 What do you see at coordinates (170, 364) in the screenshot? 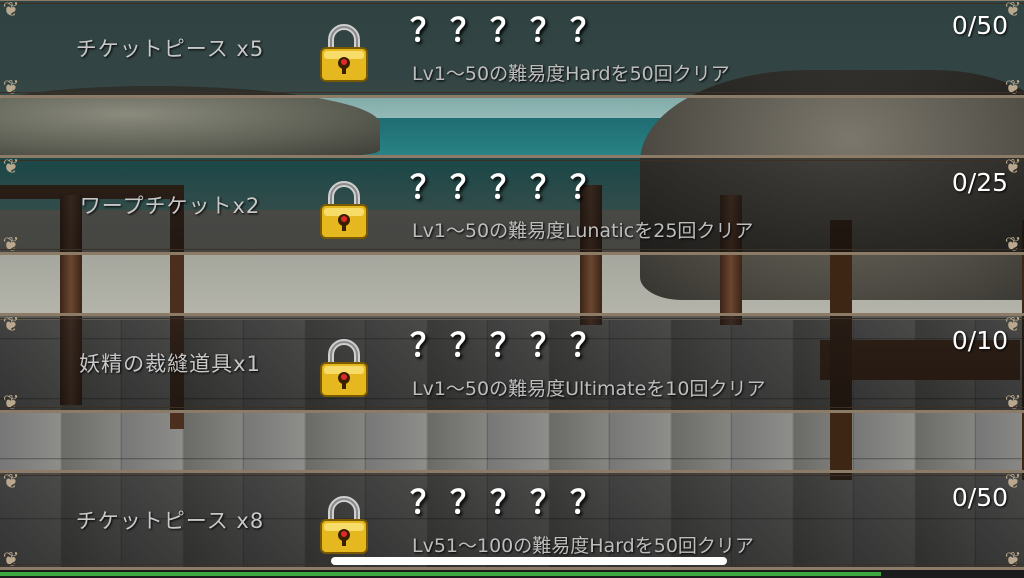
I see `reward-label: 妖精の裁縫道具x1` at bounding box center [170, 364].